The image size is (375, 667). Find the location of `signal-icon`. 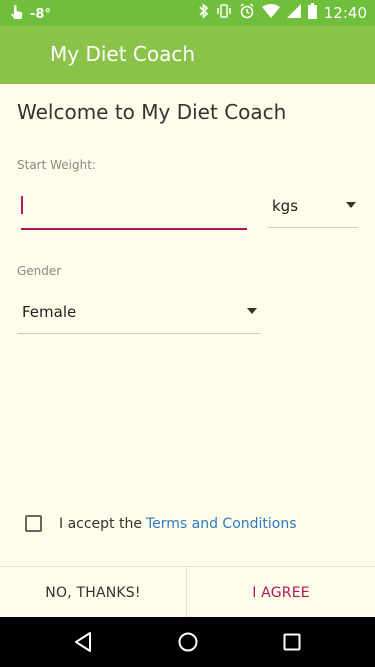

signal-icon is located at coordinates (293, 13).